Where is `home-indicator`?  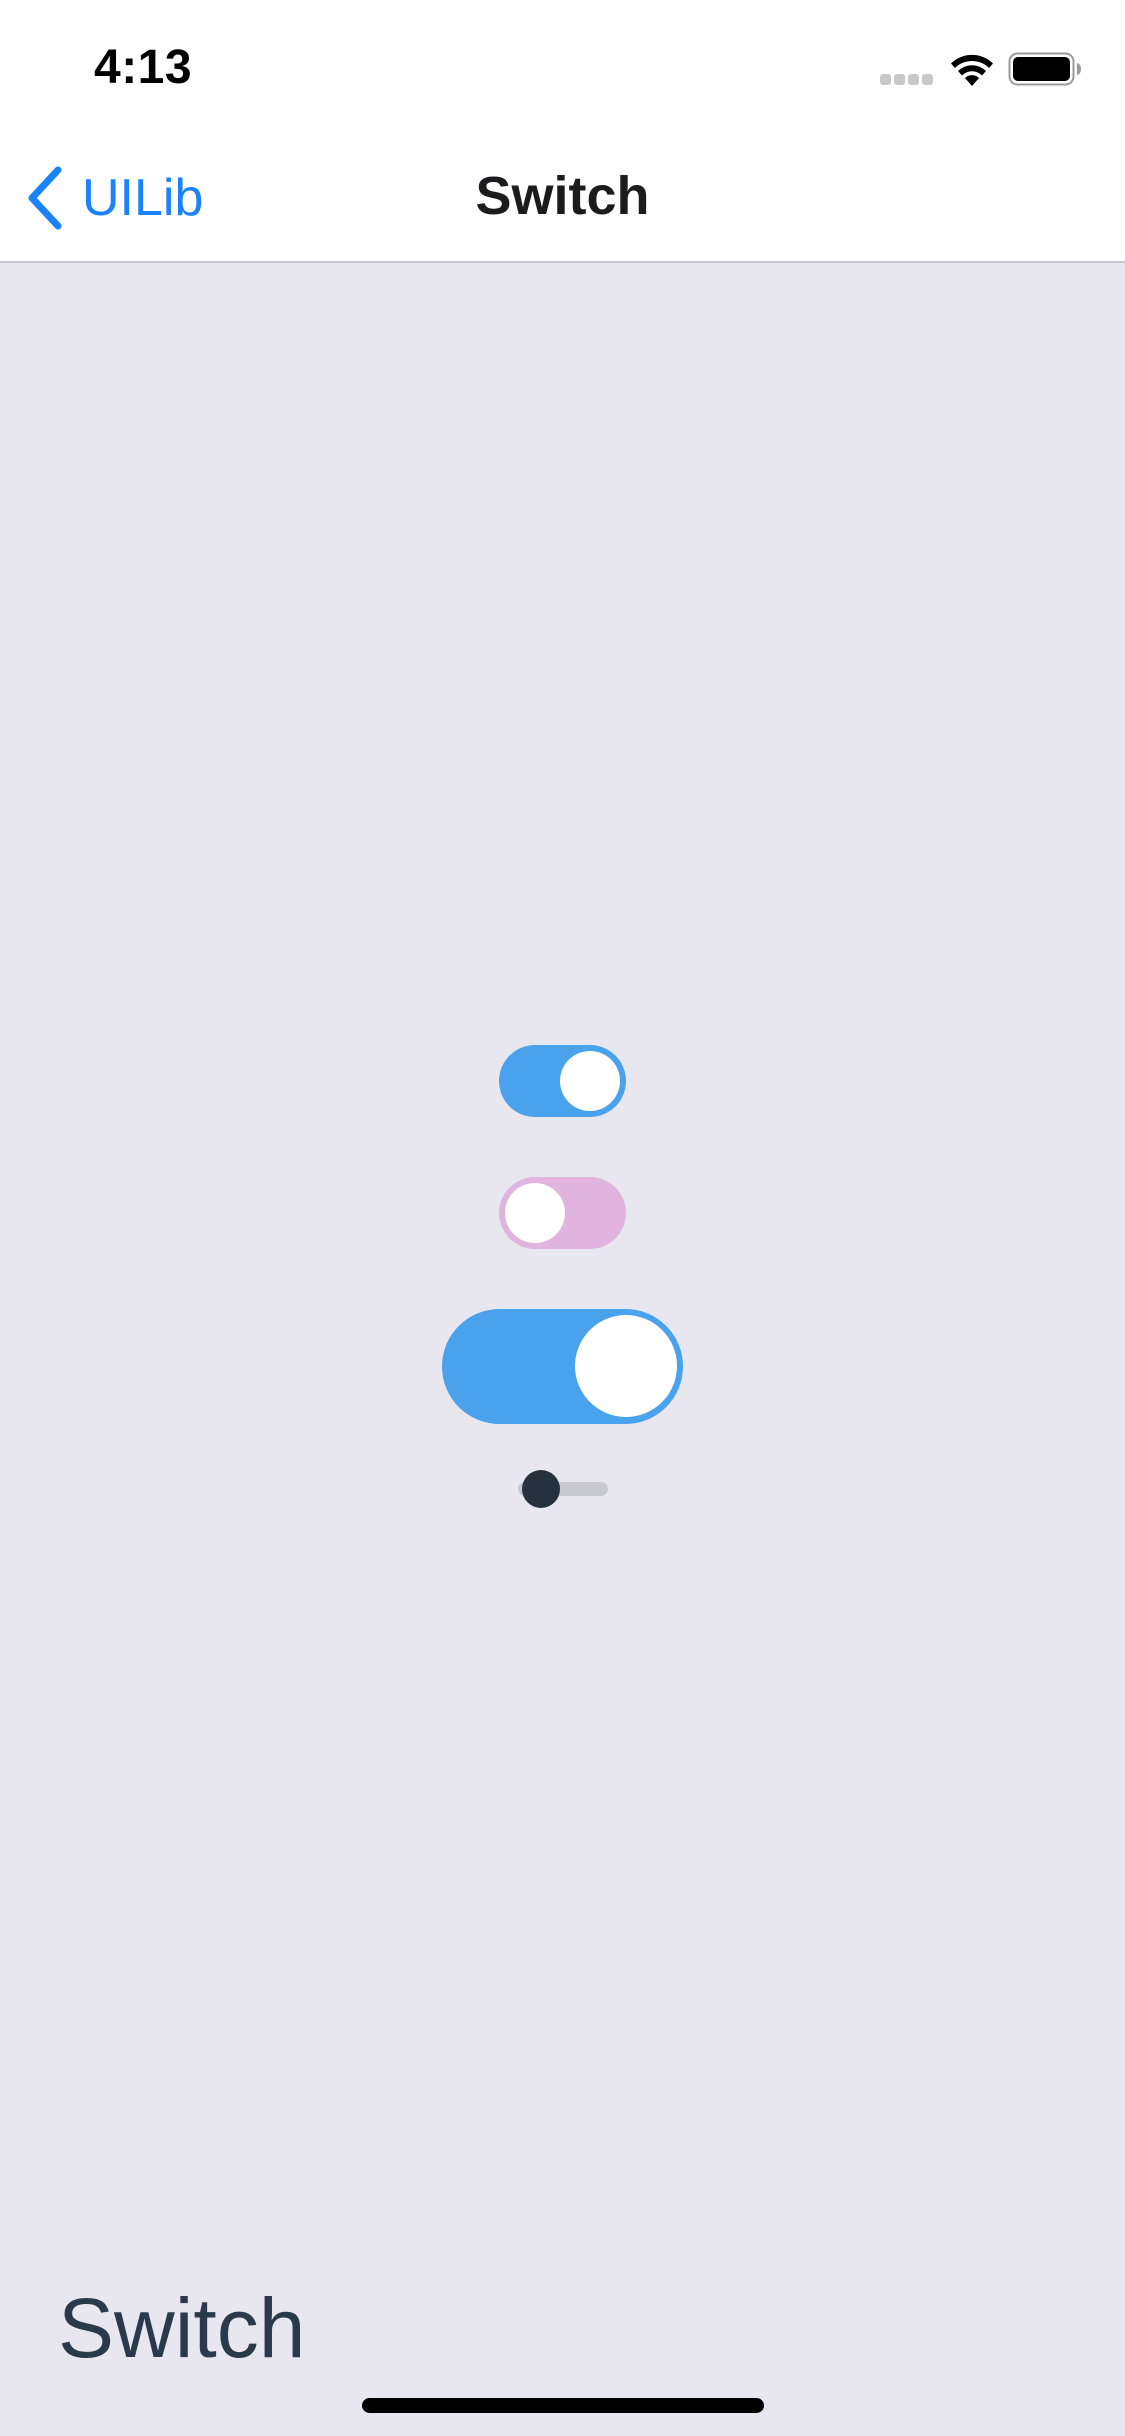
home-indicator is located at coordinates (563, 2405).